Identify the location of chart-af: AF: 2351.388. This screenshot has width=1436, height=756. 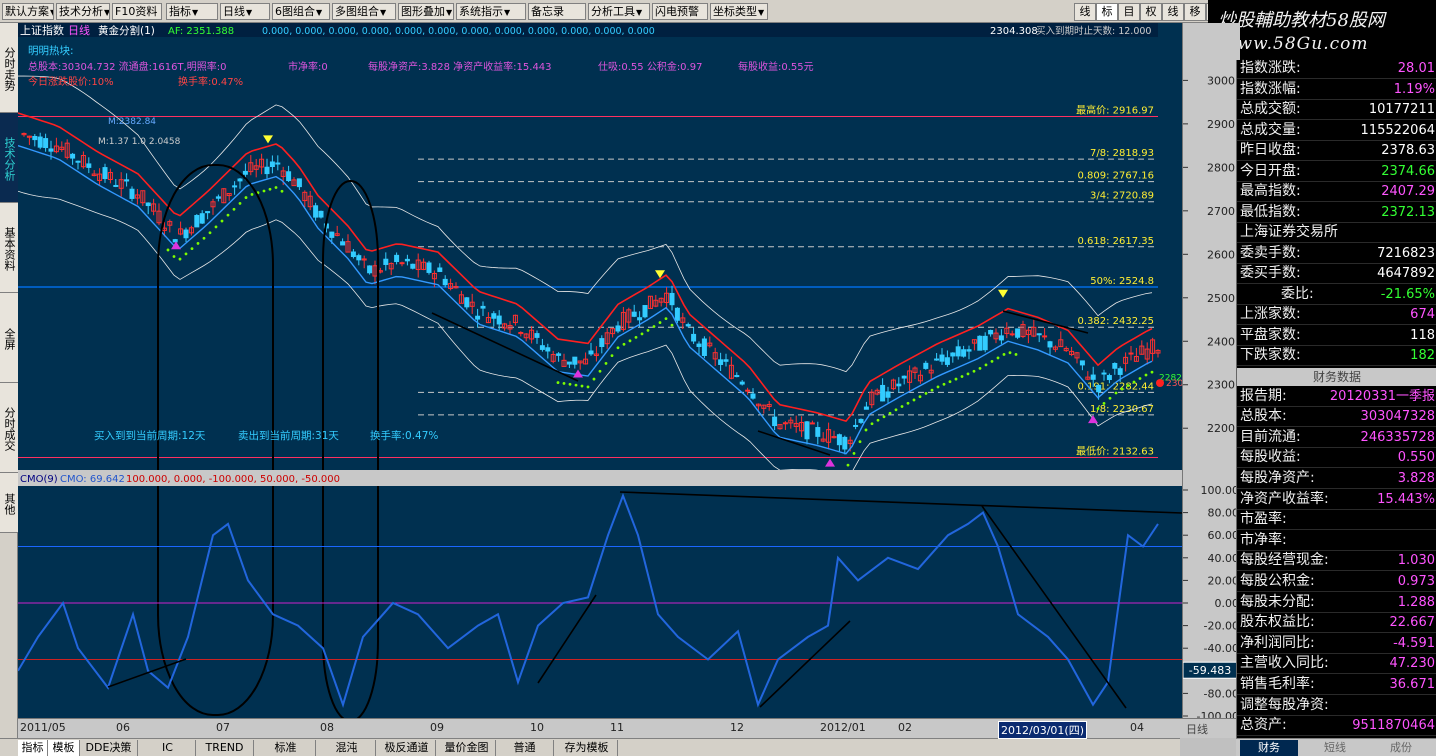
(201, 31).